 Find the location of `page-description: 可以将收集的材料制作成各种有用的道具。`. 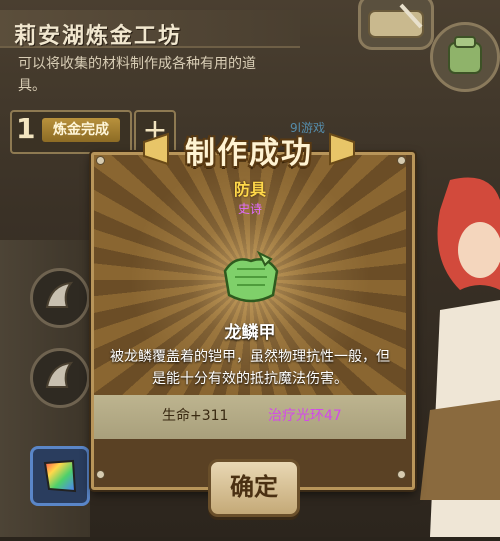

page-description: 可以将收集的材料制作成各种有用的道具。 is located at coordinates (137, 75).